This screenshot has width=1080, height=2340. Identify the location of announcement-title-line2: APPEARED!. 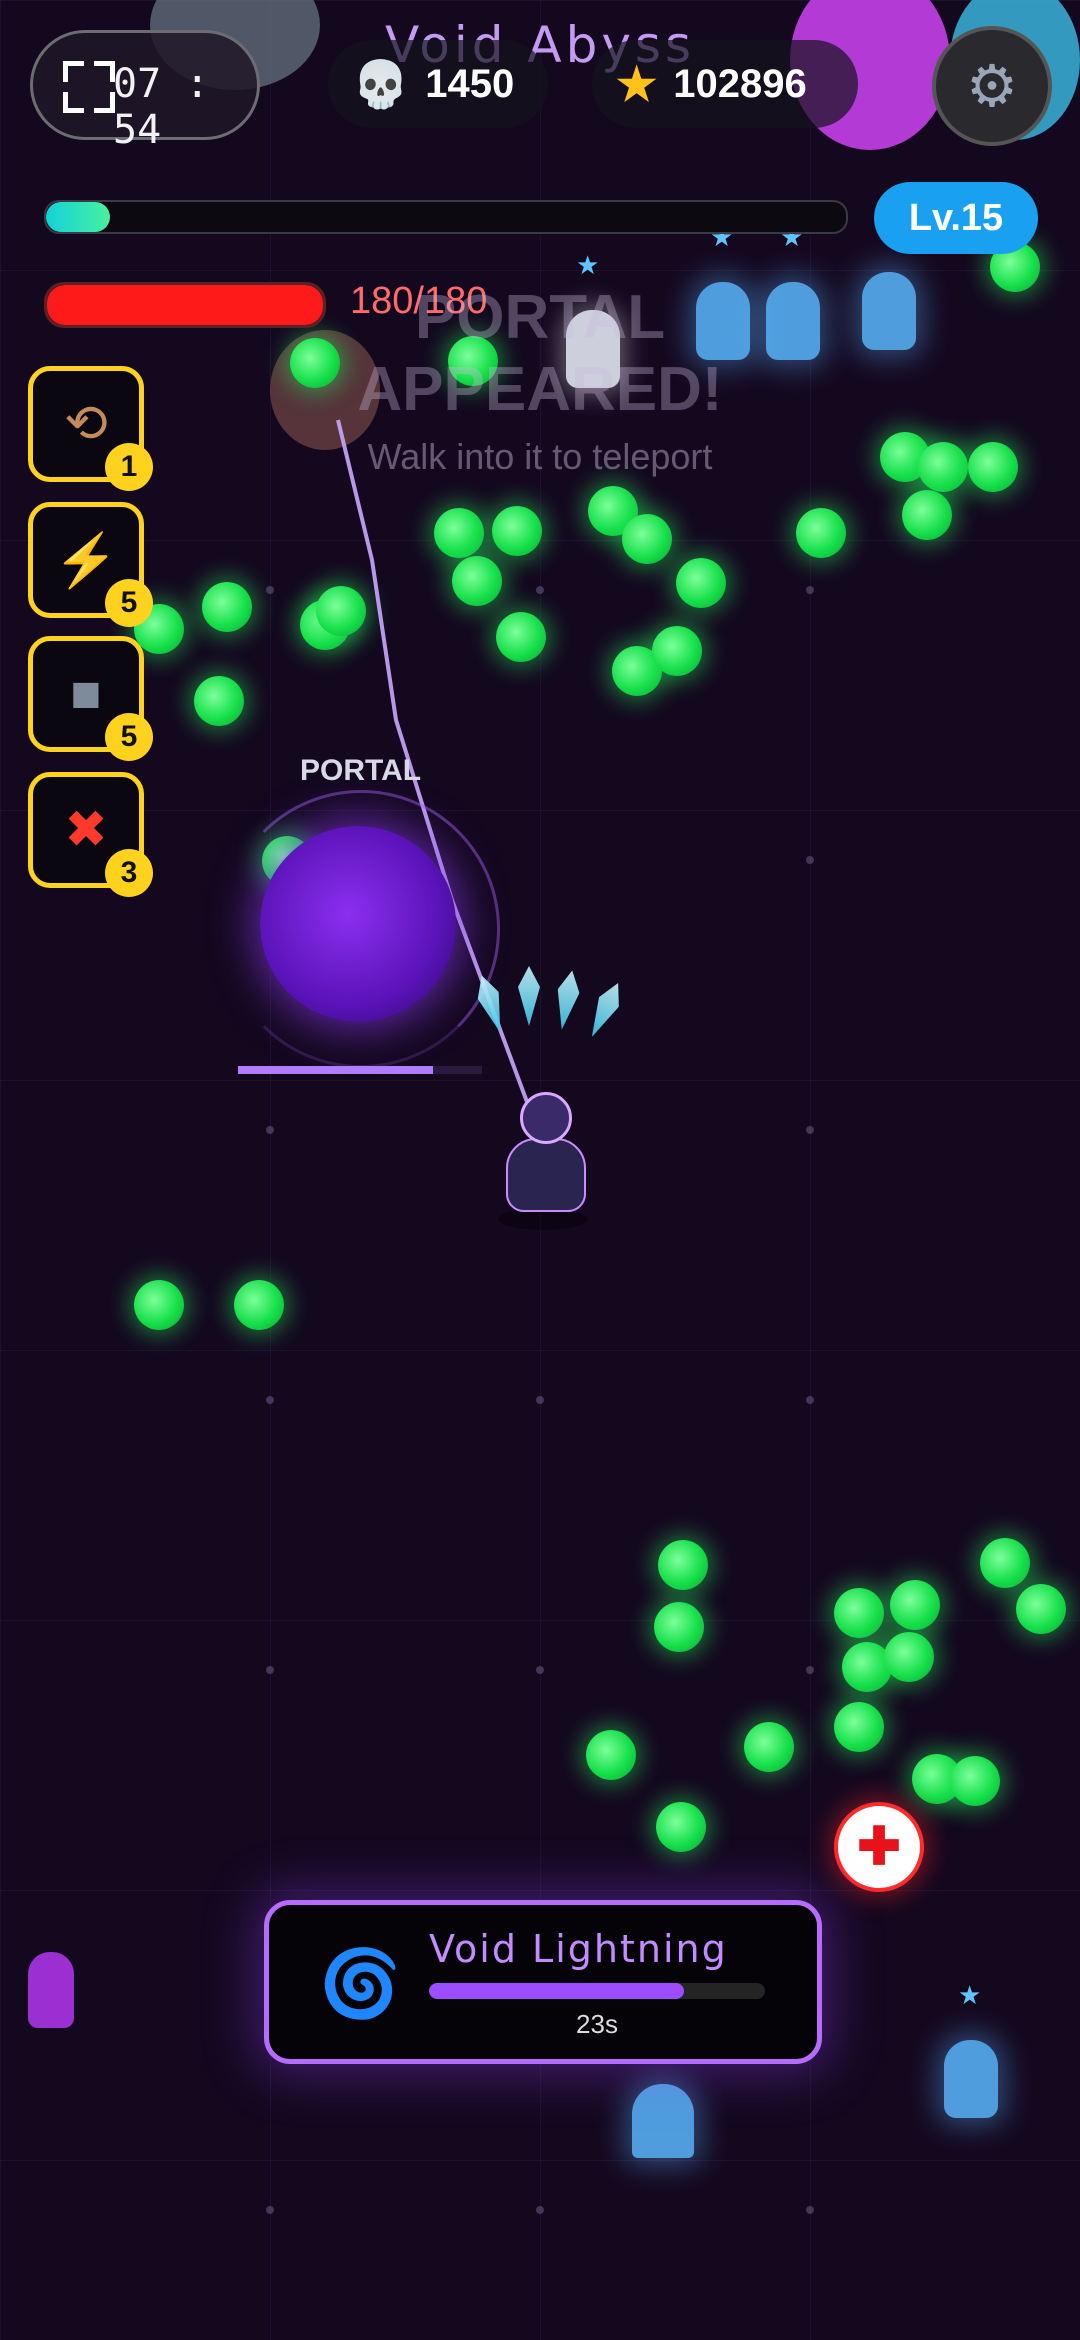
(540, 389).